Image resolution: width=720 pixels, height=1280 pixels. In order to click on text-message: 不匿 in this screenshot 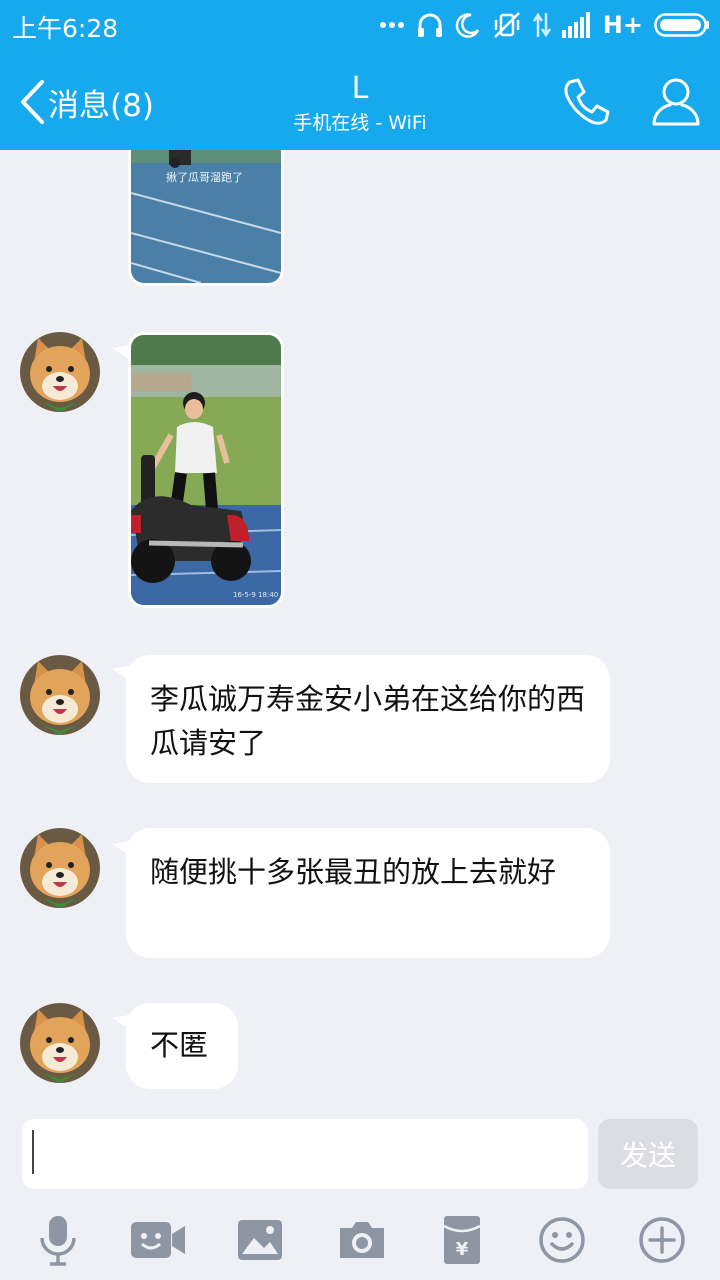, I will do `click(182, 1046)`.